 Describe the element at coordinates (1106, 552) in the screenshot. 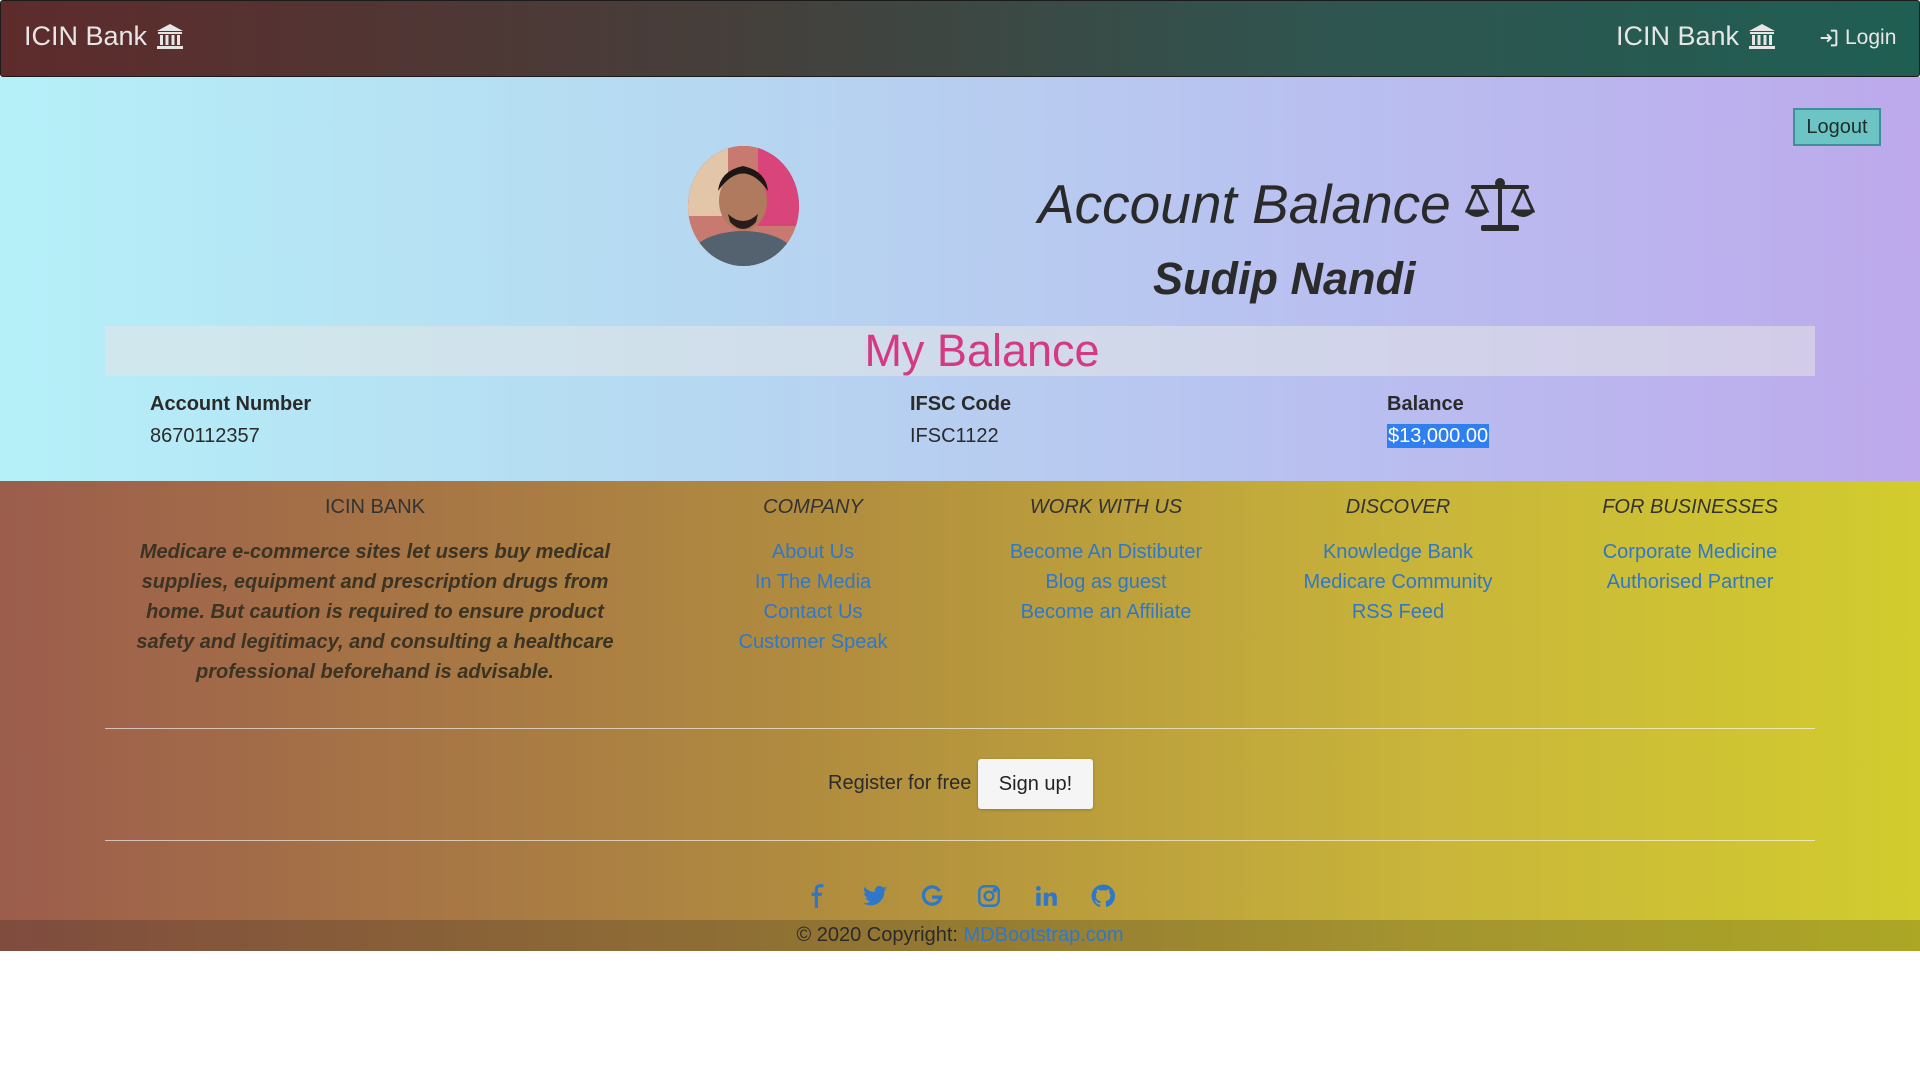

I see `footer-link-become-distributer: Become An Distibuter` at that location.